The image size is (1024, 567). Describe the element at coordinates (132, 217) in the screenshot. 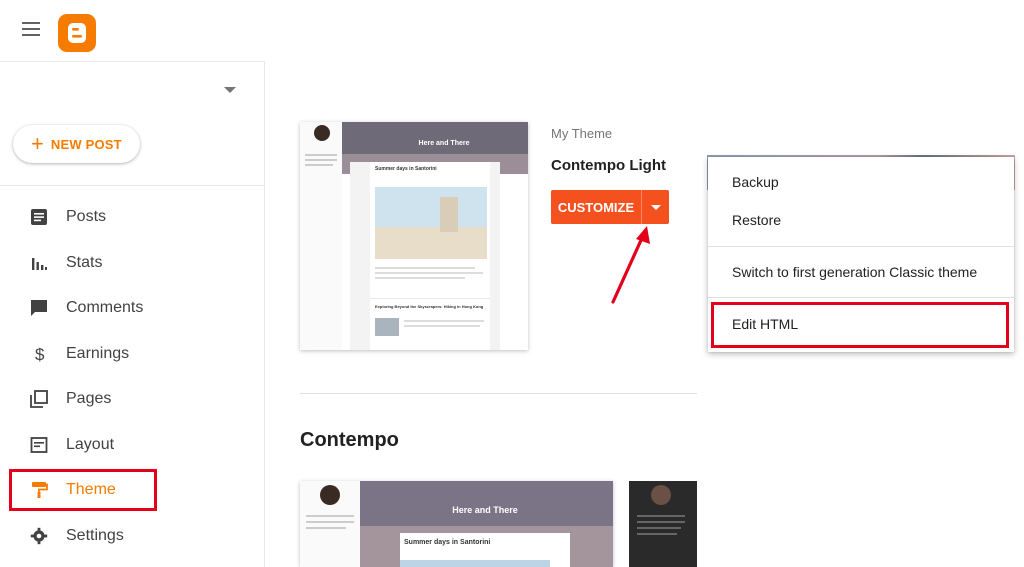

I see `sidebar-item-posts: Posts` at that location.